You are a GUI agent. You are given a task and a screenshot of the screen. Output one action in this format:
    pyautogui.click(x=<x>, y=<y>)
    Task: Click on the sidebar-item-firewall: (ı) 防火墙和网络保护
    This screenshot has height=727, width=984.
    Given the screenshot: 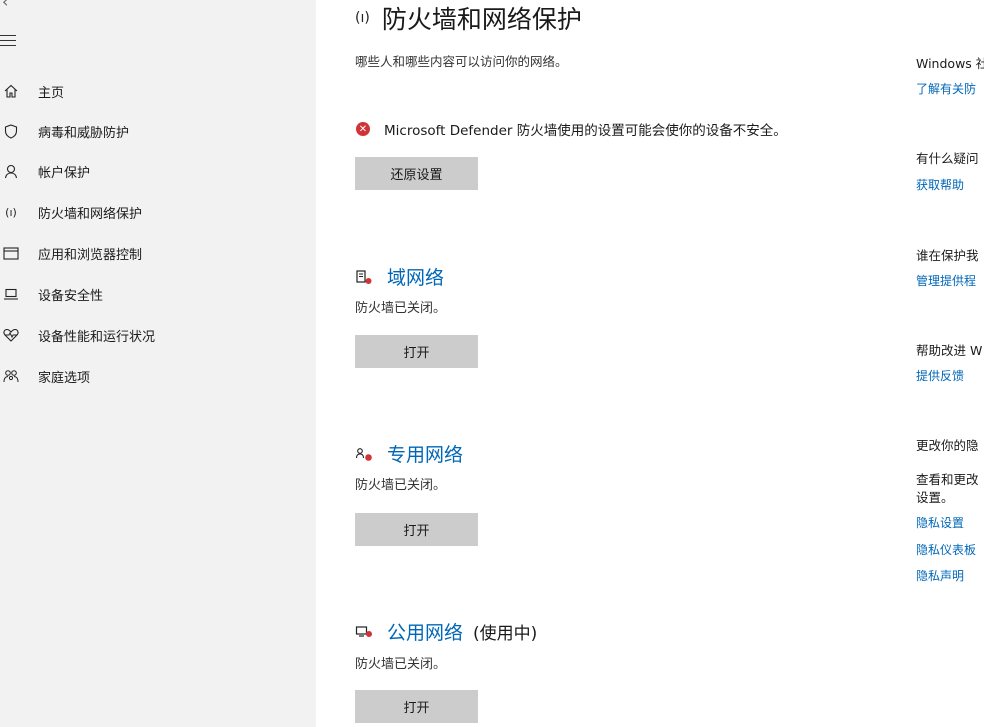 What is the action you would take?
    pyautogui.click(x=158, y=212)
    